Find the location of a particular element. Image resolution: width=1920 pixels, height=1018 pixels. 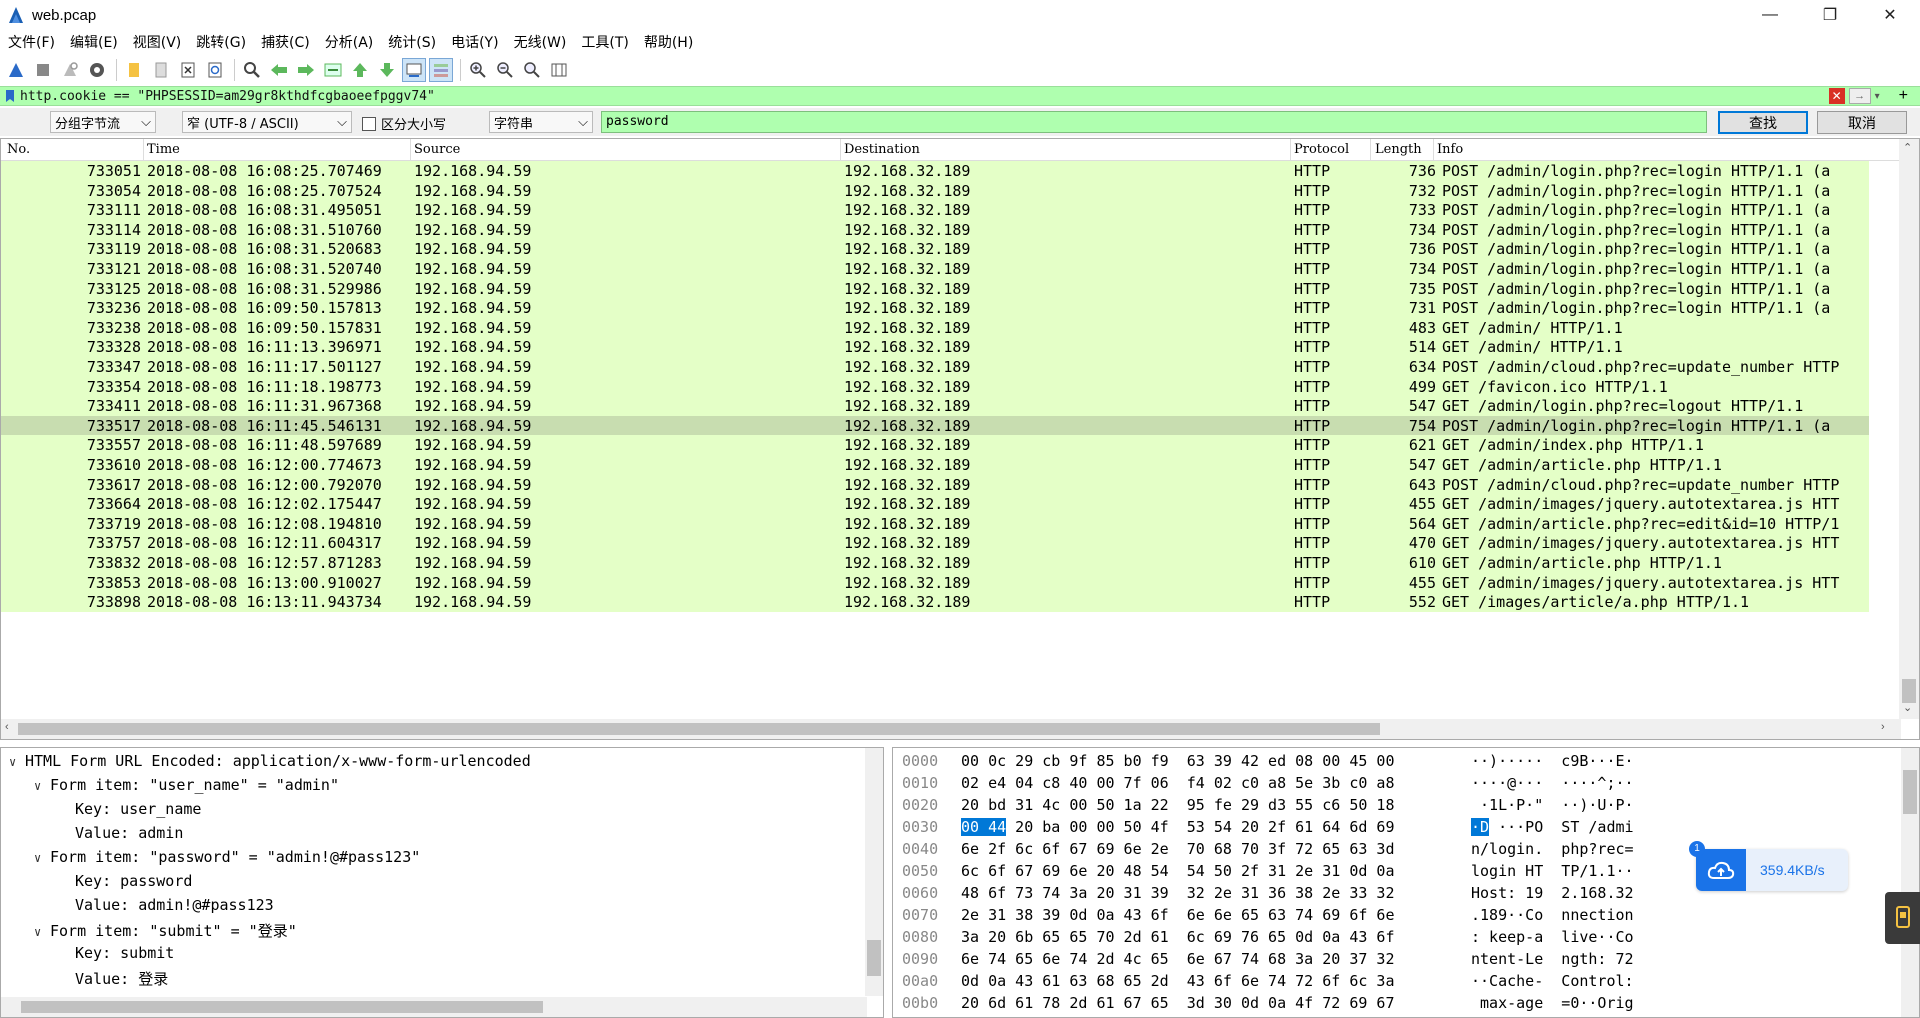

network-speed-widget: 359.4KB/s is located at coordinates (1772, 870).